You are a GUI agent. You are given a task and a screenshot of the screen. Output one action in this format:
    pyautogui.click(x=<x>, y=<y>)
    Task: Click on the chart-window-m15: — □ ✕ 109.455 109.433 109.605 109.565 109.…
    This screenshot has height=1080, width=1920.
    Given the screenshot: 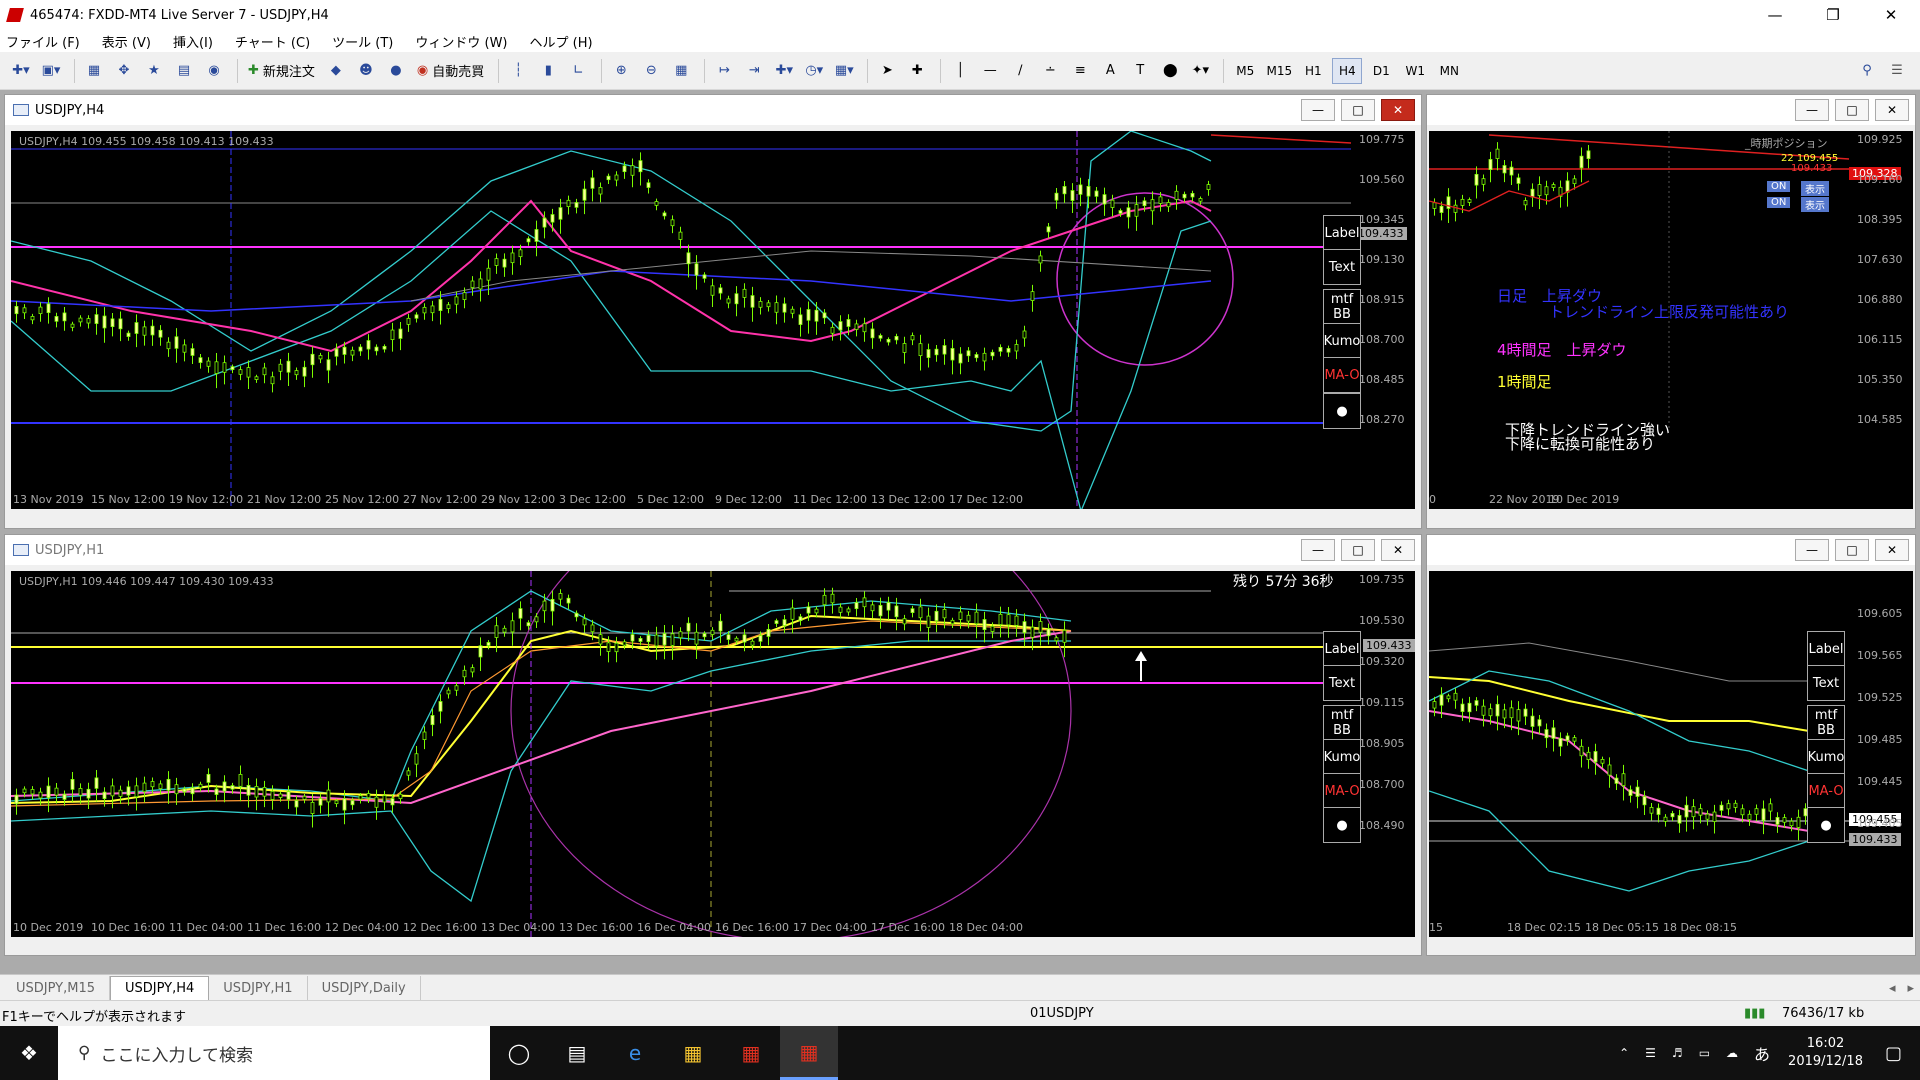 What is the action you would take?
    pyautogui.click(x=1671, y=745)
    